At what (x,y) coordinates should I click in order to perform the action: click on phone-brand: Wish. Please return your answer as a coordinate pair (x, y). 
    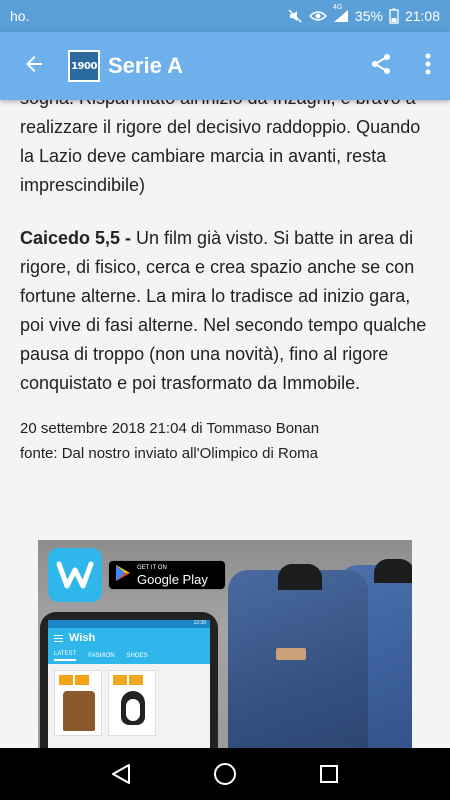
    Looking at the image, I should click on (82, 638).